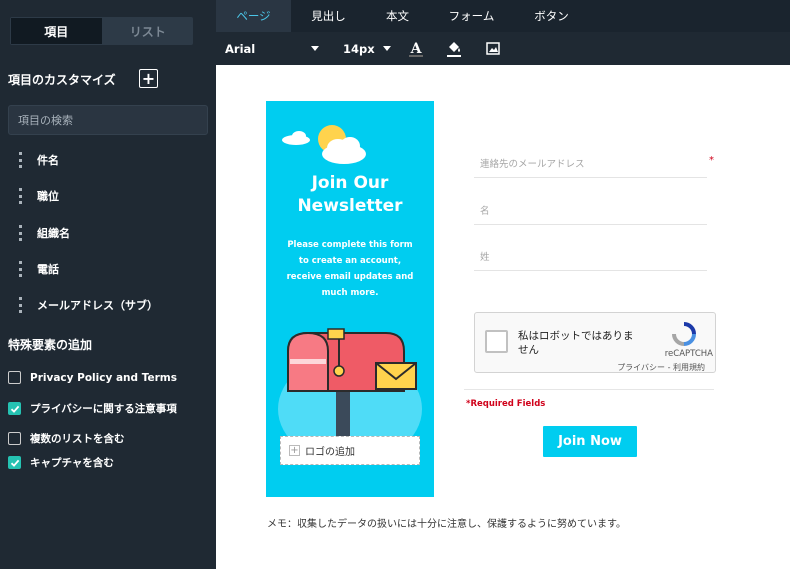 Image resolution: width=790 pixels, height=569 pixels. Describe the element at coordinates (359, 48) in the screenshot. I see `font-size-value: 14px` at that location.